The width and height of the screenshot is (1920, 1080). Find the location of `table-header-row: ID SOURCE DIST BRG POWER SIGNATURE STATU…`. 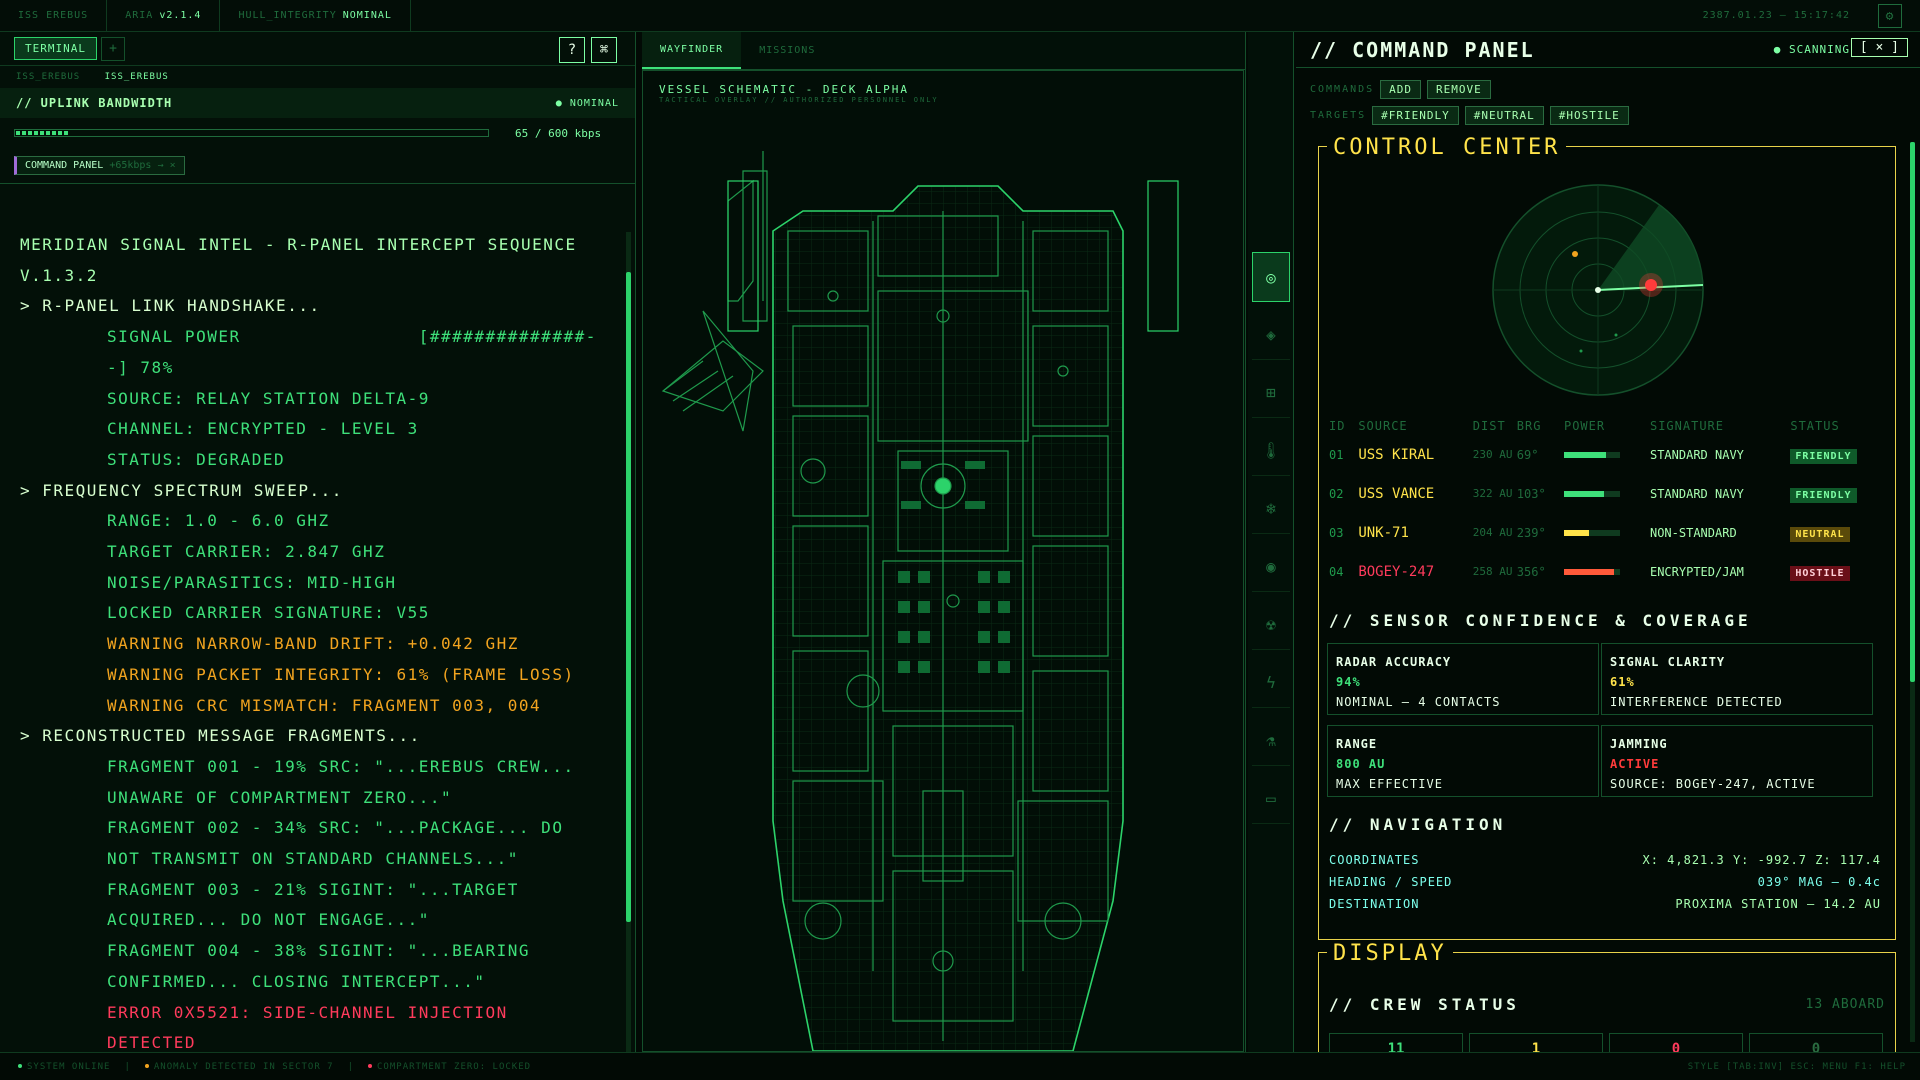

table-header-row: ID SOURCE DIST BRG POWER SIGNATURE STATU… is located at coordinates (1584, 426).